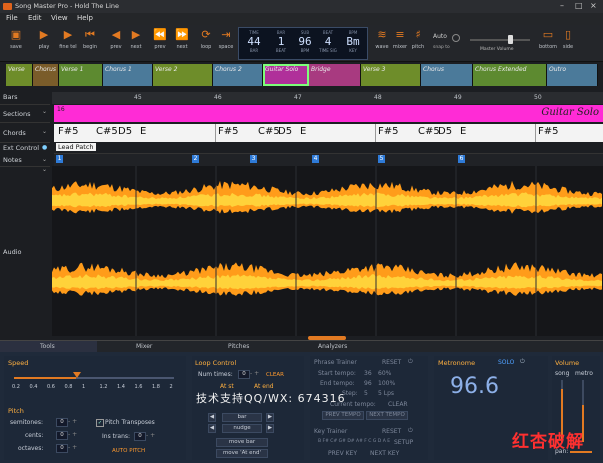 The image size is (603, 463). I want to click on key-trainer-reset-button: RESET, so click(391, 431).